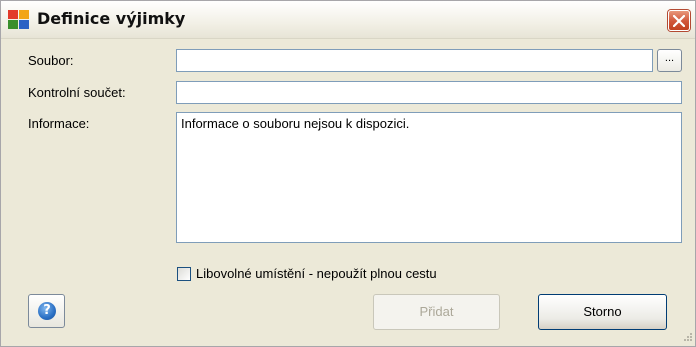  Describe the element at coordinates (295, 123) in the screenshot. I see `info-text: Informace o souboru nejsou k dispozici.` at that location.